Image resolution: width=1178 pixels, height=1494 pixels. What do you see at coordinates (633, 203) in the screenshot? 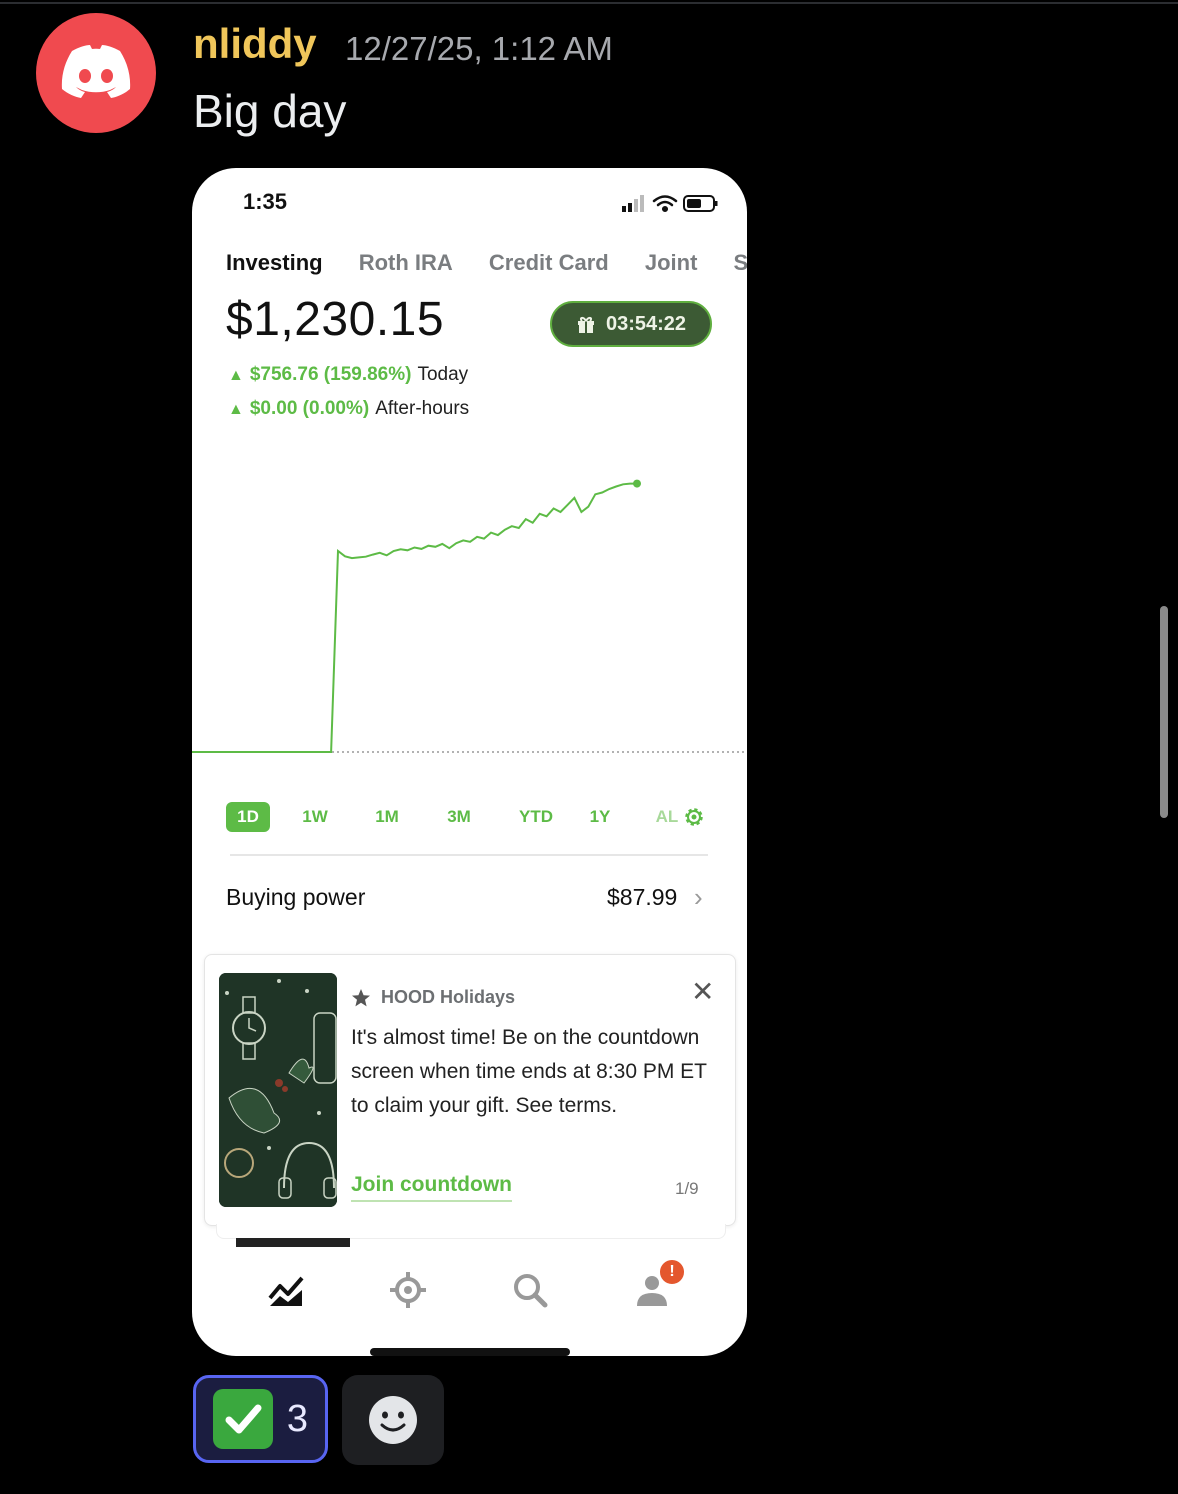
I see `signal-icon` at bounding box center [633, 203].